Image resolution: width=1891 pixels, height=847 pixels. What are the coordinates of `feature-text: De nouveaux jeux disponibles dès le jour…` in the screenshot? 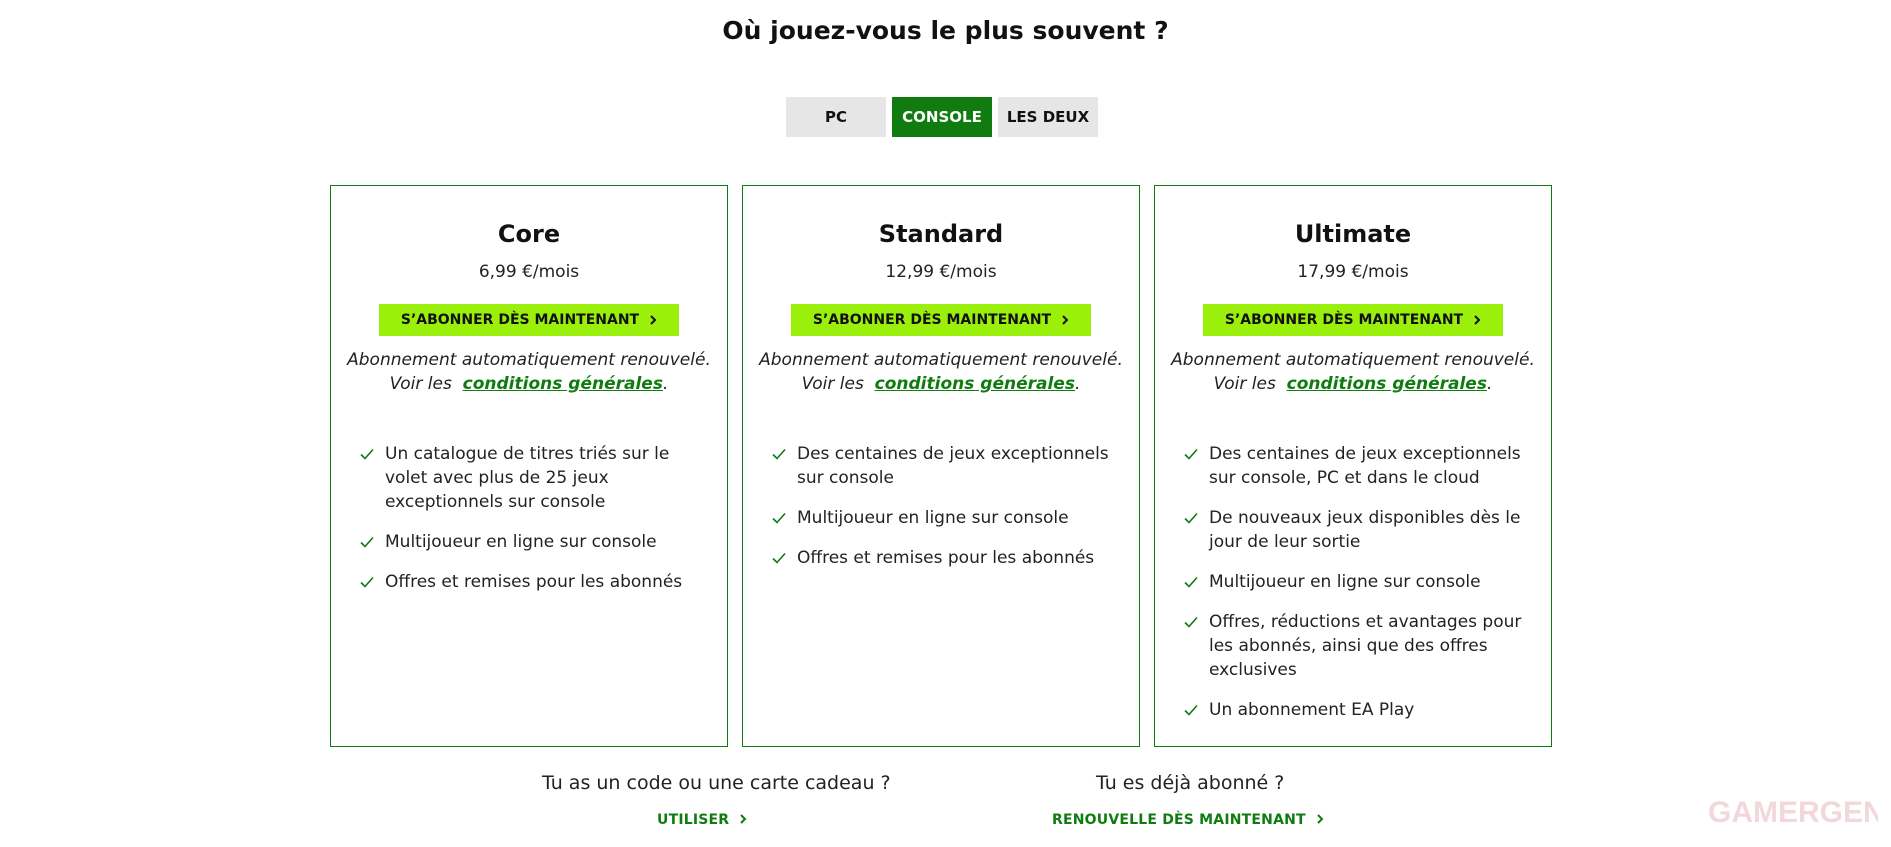 It's located at (1365, 530).